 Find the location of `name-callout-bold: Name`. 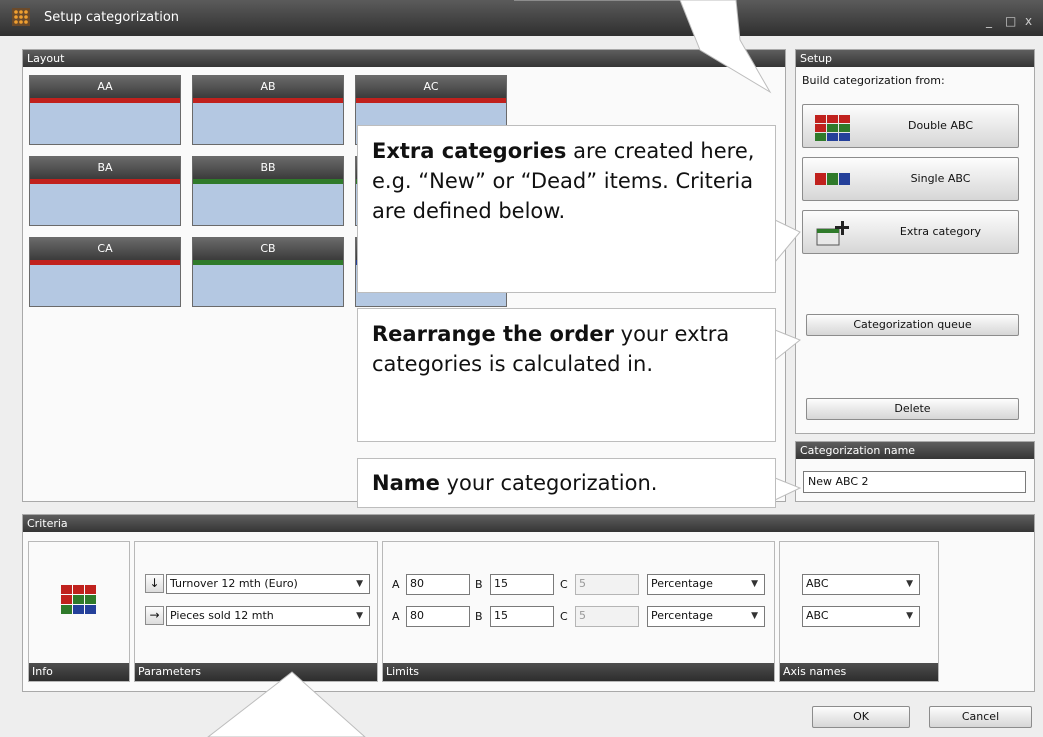

name-callout-bold: Name is located at coordinates (406, 483).